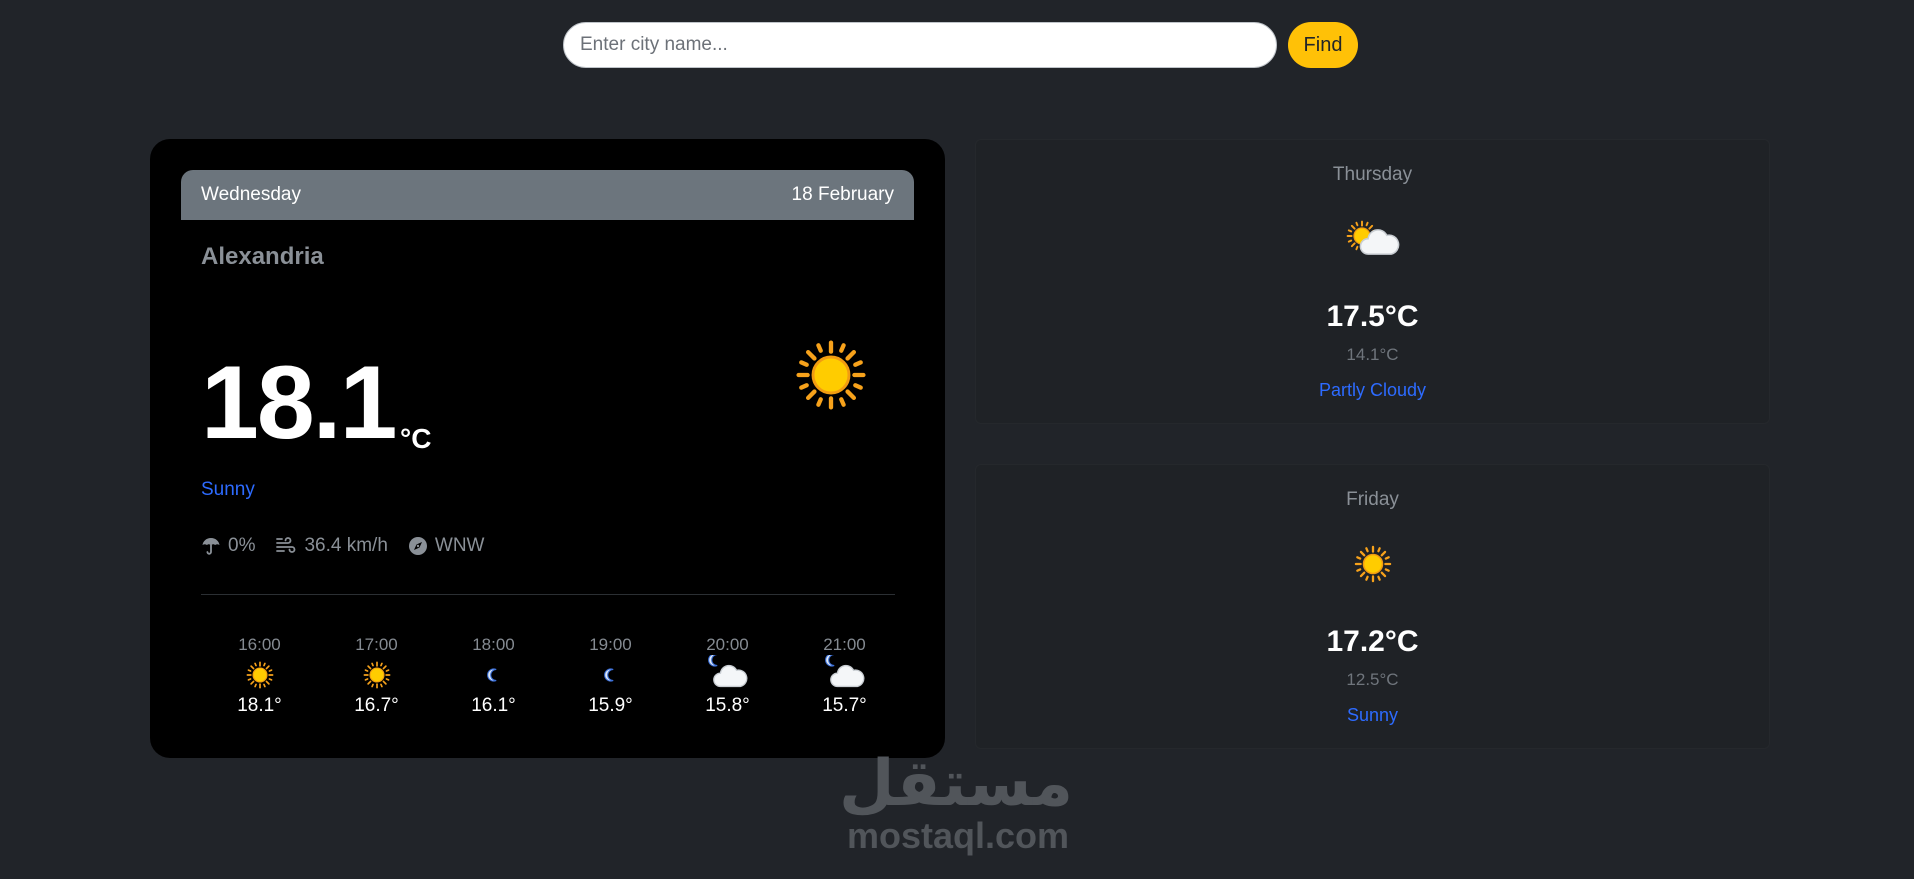 Image resolution: width=1914 pixels, height=879 pixels. What do you see at coordinates (251, 194) in the screenshot?
I see `today-day: Wednesday` at bounding box center [251, 194].